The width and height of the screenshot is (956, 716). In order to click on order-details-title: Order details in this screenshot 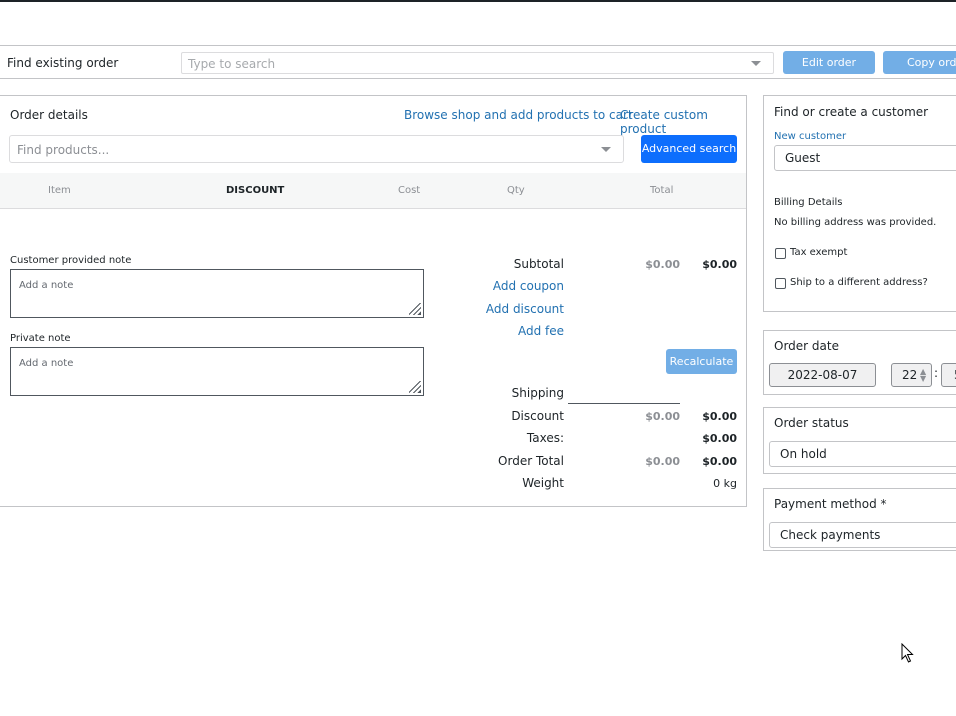, I will do `click(49, 115)`.